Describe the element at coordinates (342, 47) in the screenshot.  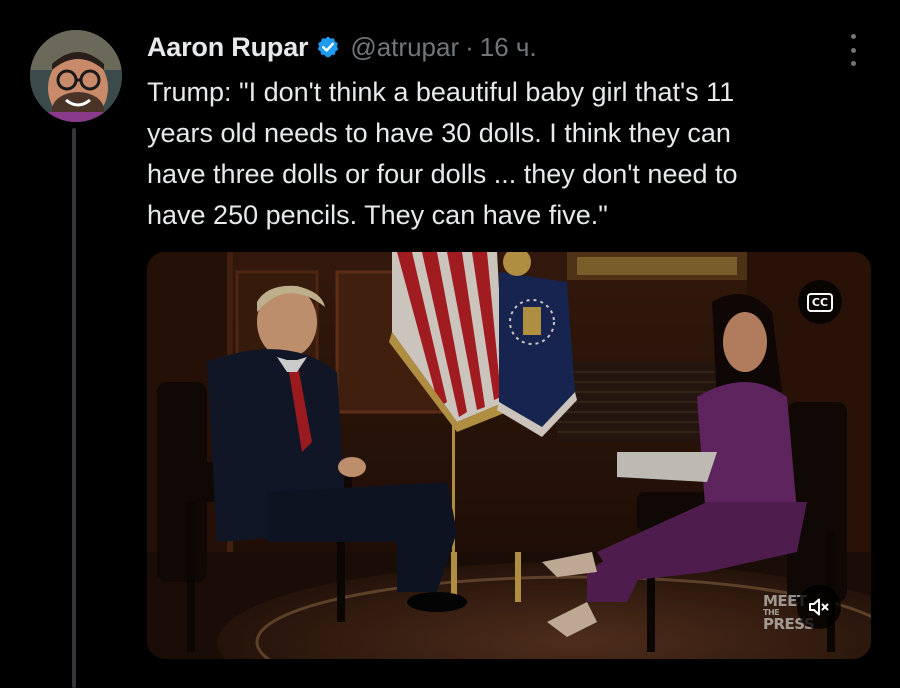
I see `tweet-header: Aaron Rupar @atrupar · 16 ч.` at that location.